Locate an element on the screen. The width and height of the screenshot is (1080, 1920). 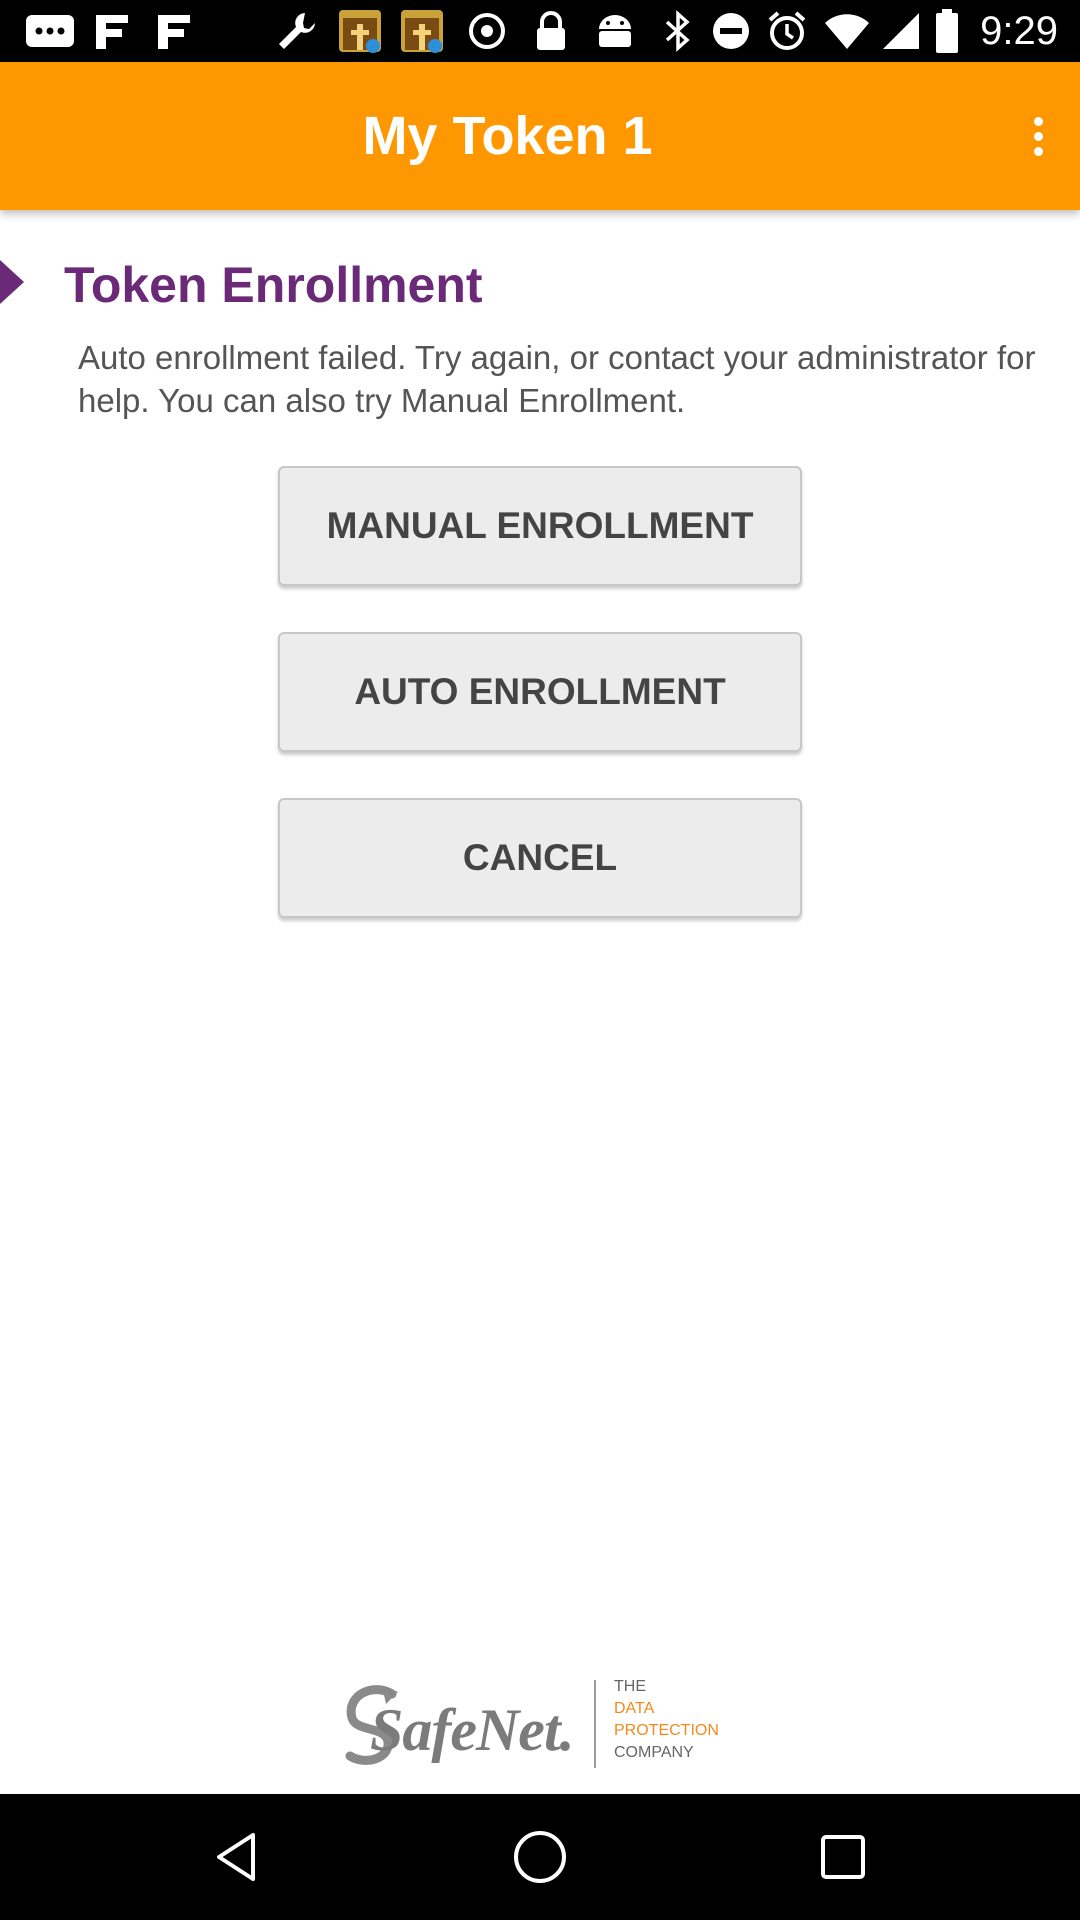
signal-icon is located at coordinates (901, 31).